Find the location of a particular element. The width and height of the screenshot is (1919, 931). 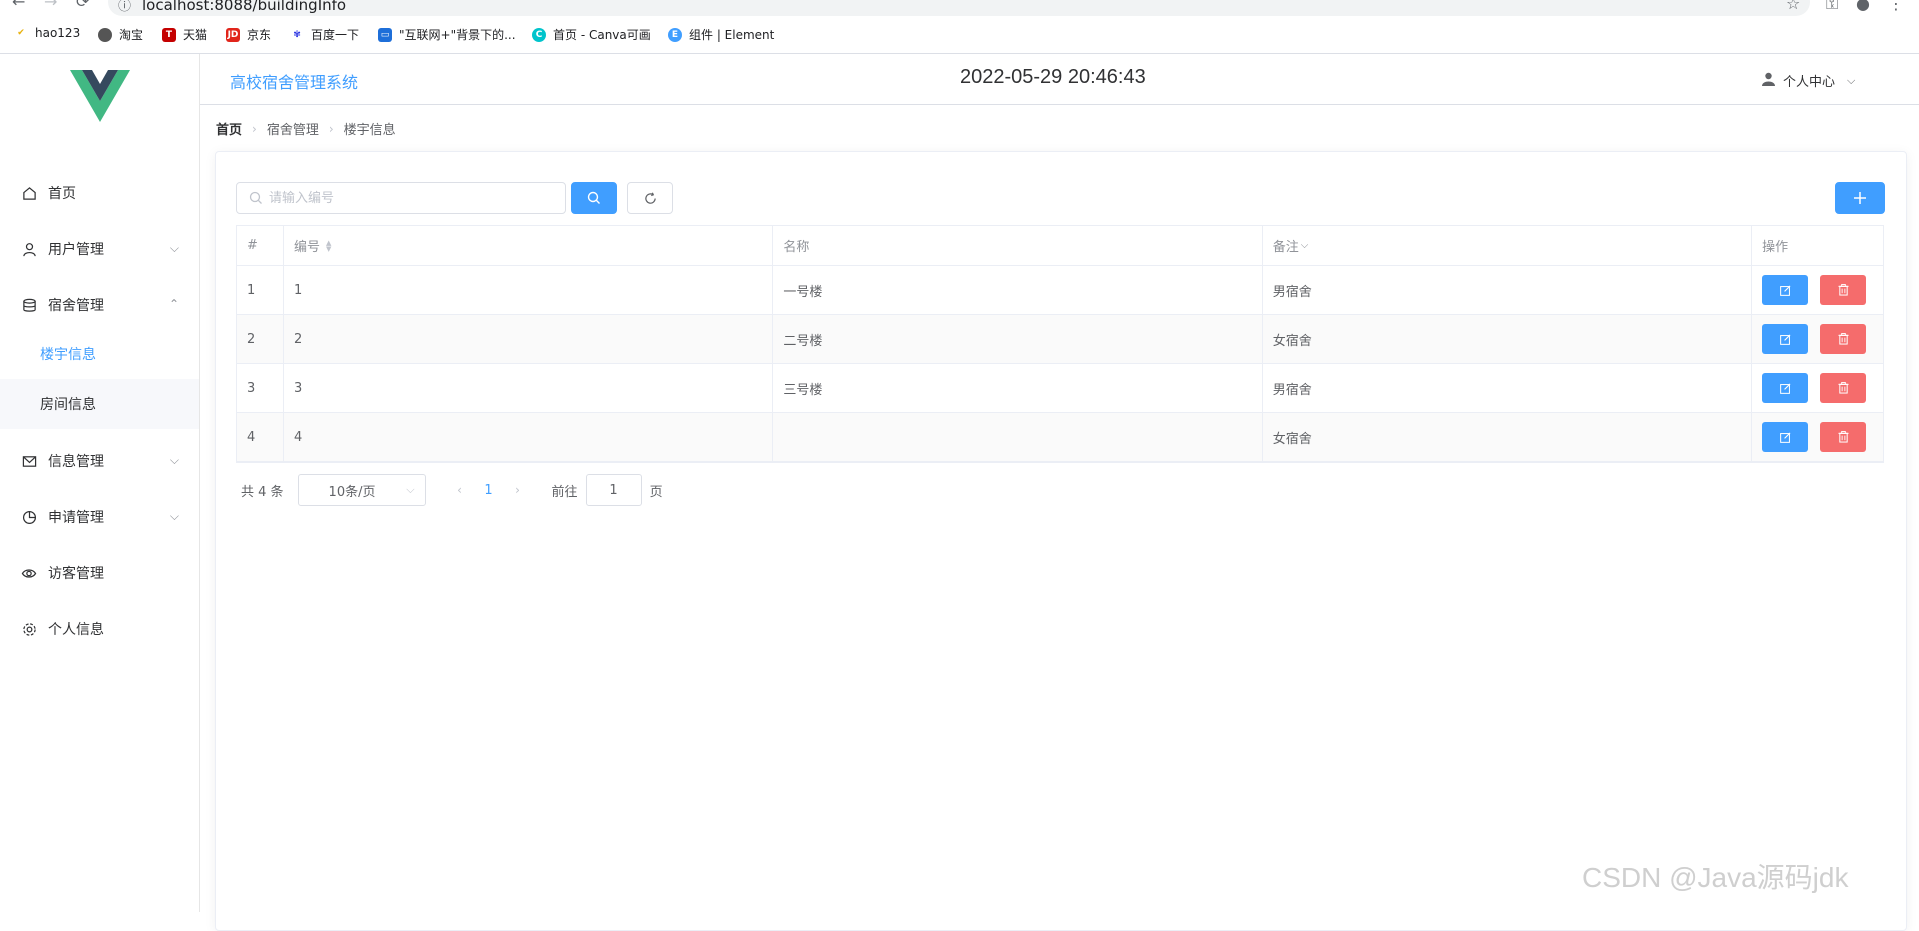

cell-index: 4 is located at coordinates (260, 437).